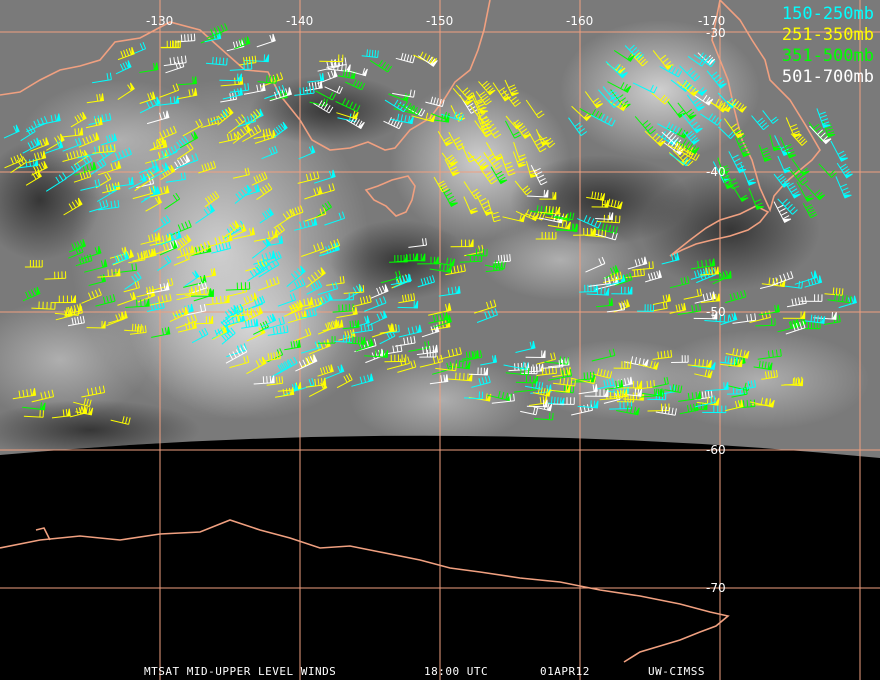 The width and height of the screenshot is (880, 680). I want to click on lon-label: -150, so click(440, 21).